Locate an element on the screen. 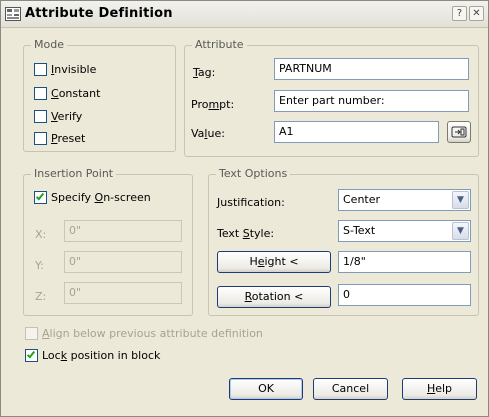 The width and height of the screenshot is (489, 417). tag-label: Tag: is located at coordinates (204, 72).